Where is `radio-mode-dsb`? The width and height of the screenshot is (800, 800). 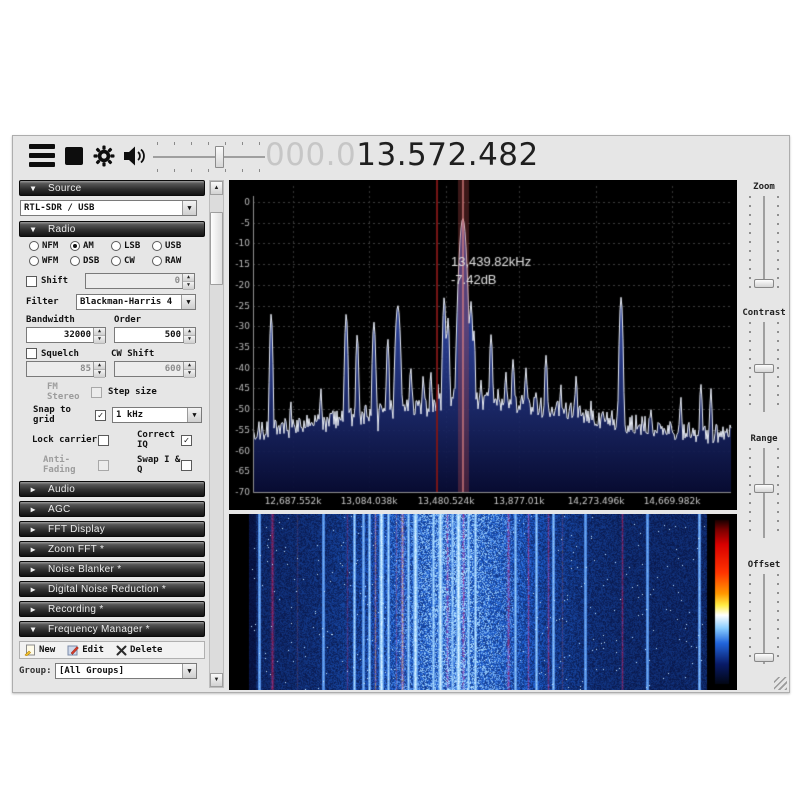 radio-mode-dsb is located at coordinates (75, 261).